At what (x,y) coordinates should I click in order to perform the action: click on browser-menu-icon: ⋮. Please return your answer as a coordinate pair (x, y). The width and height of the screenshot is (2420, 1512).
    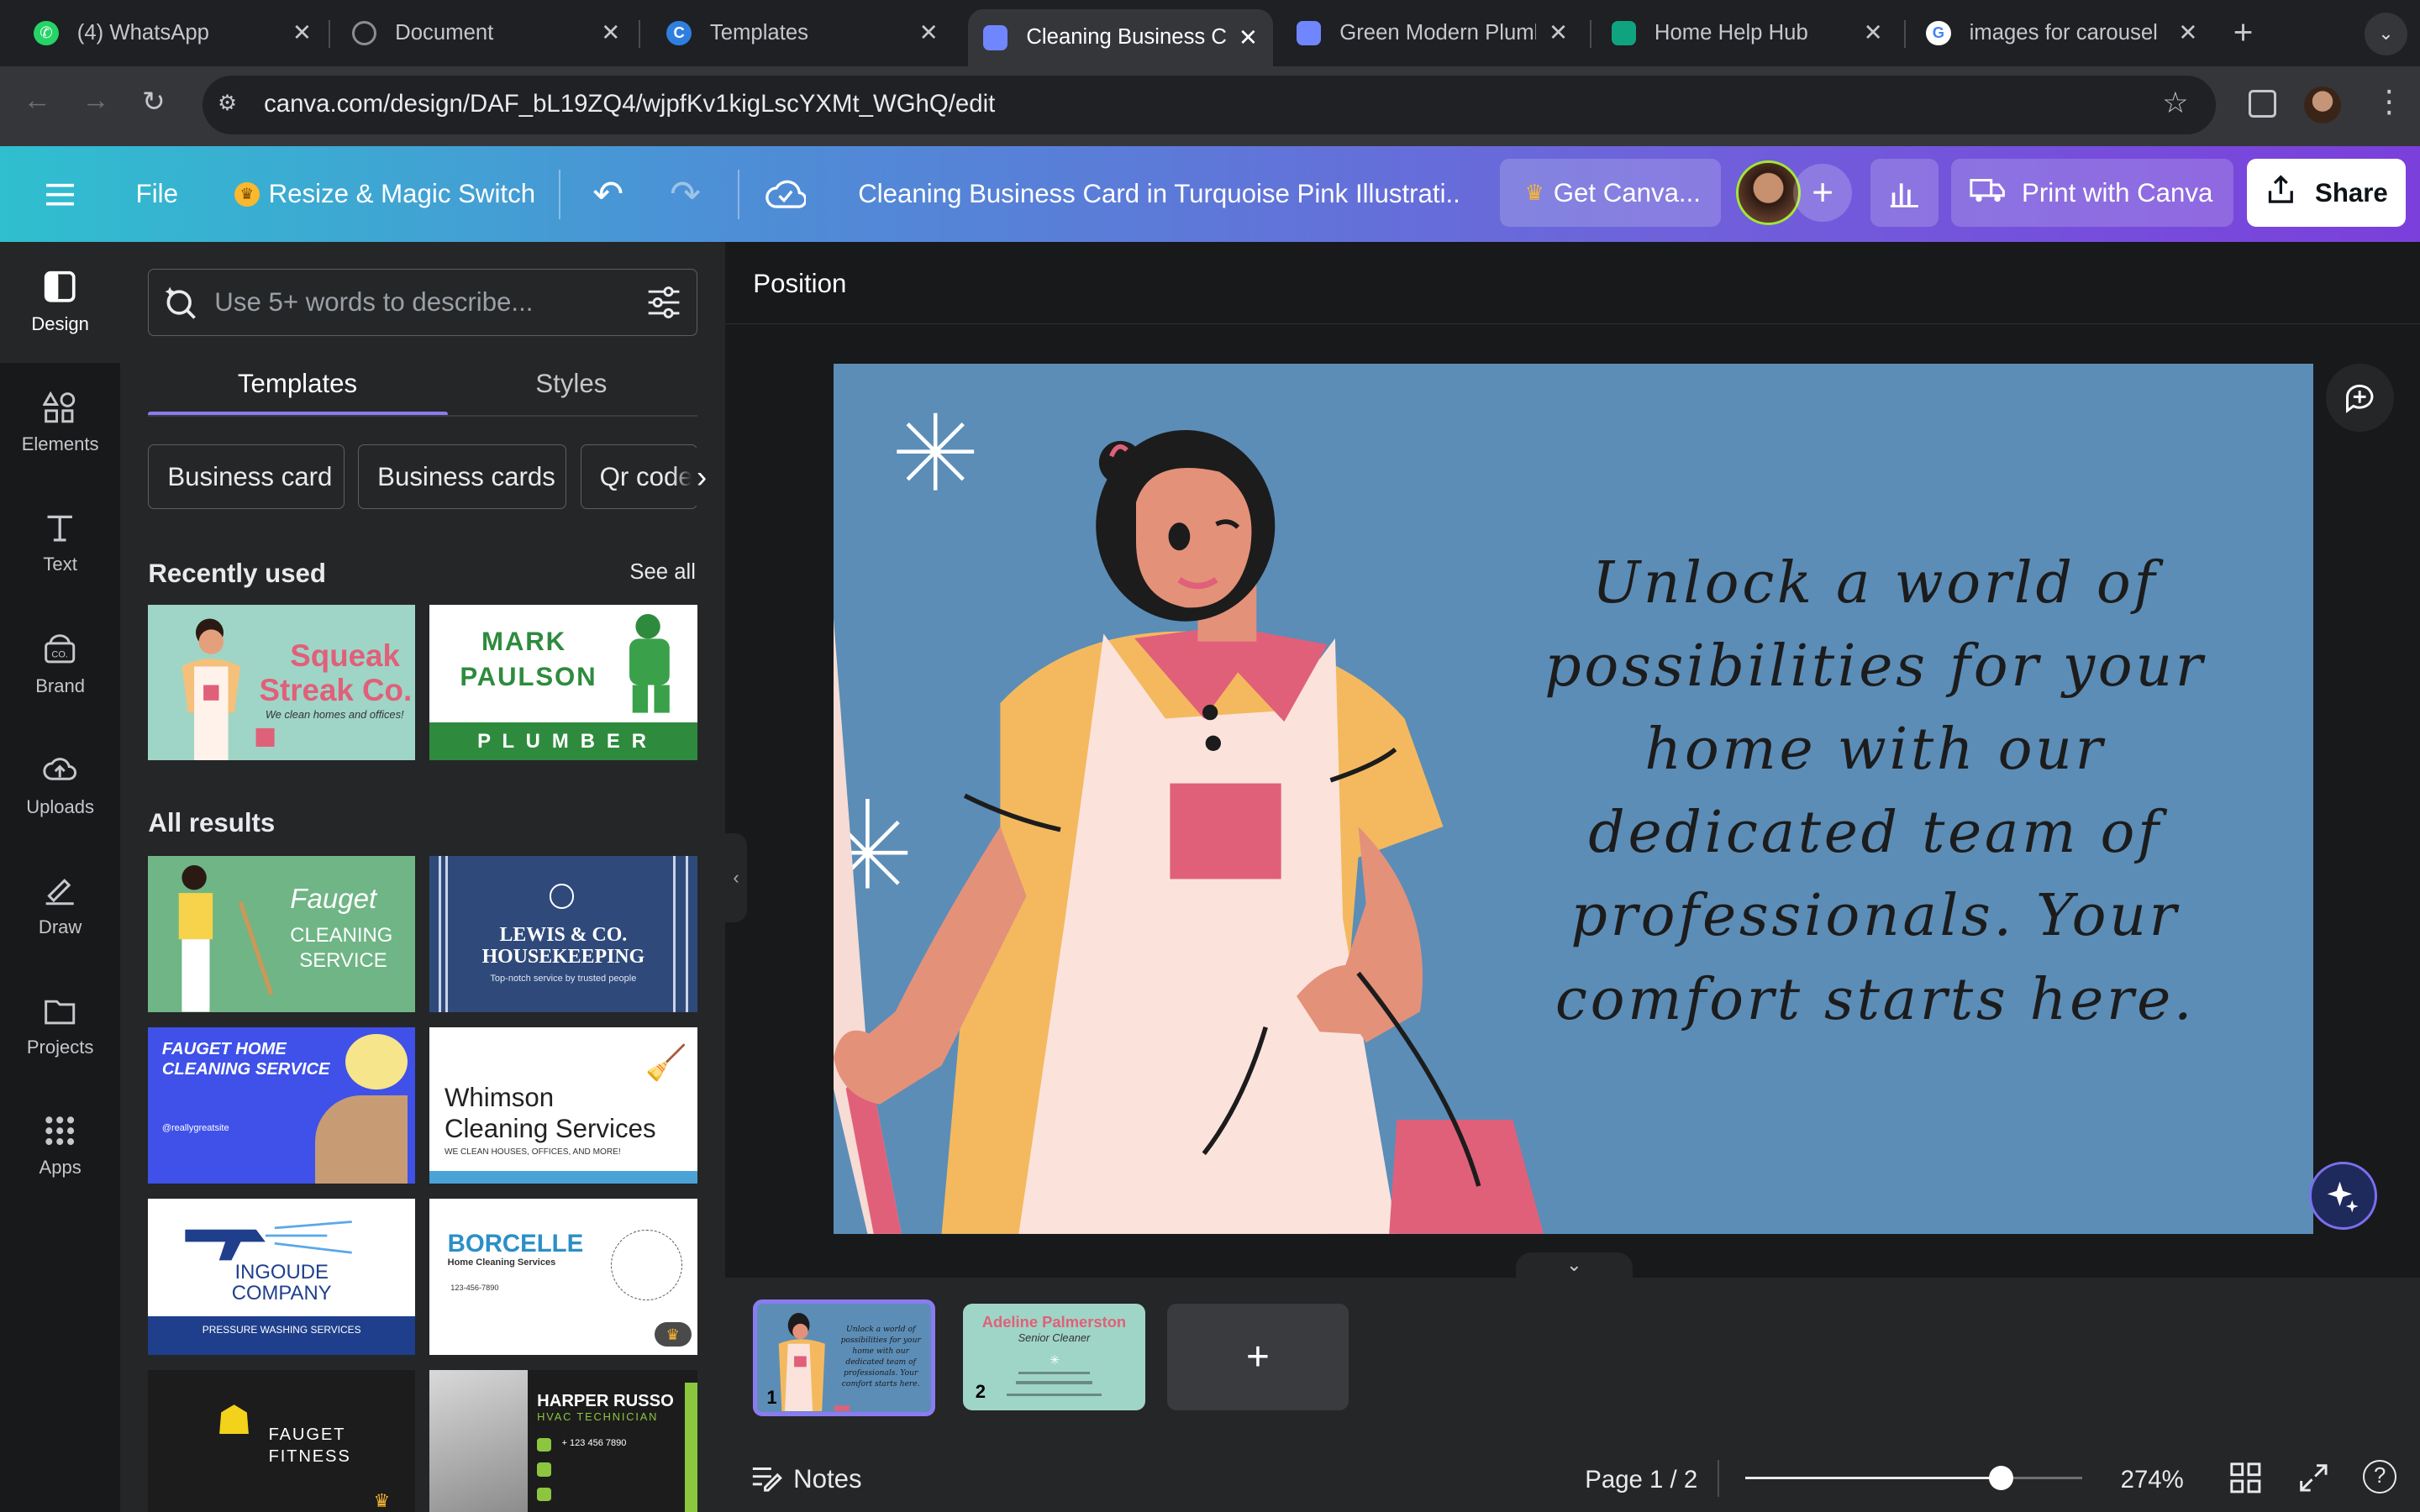
    Looking at the image, I should click on (2390, 101).